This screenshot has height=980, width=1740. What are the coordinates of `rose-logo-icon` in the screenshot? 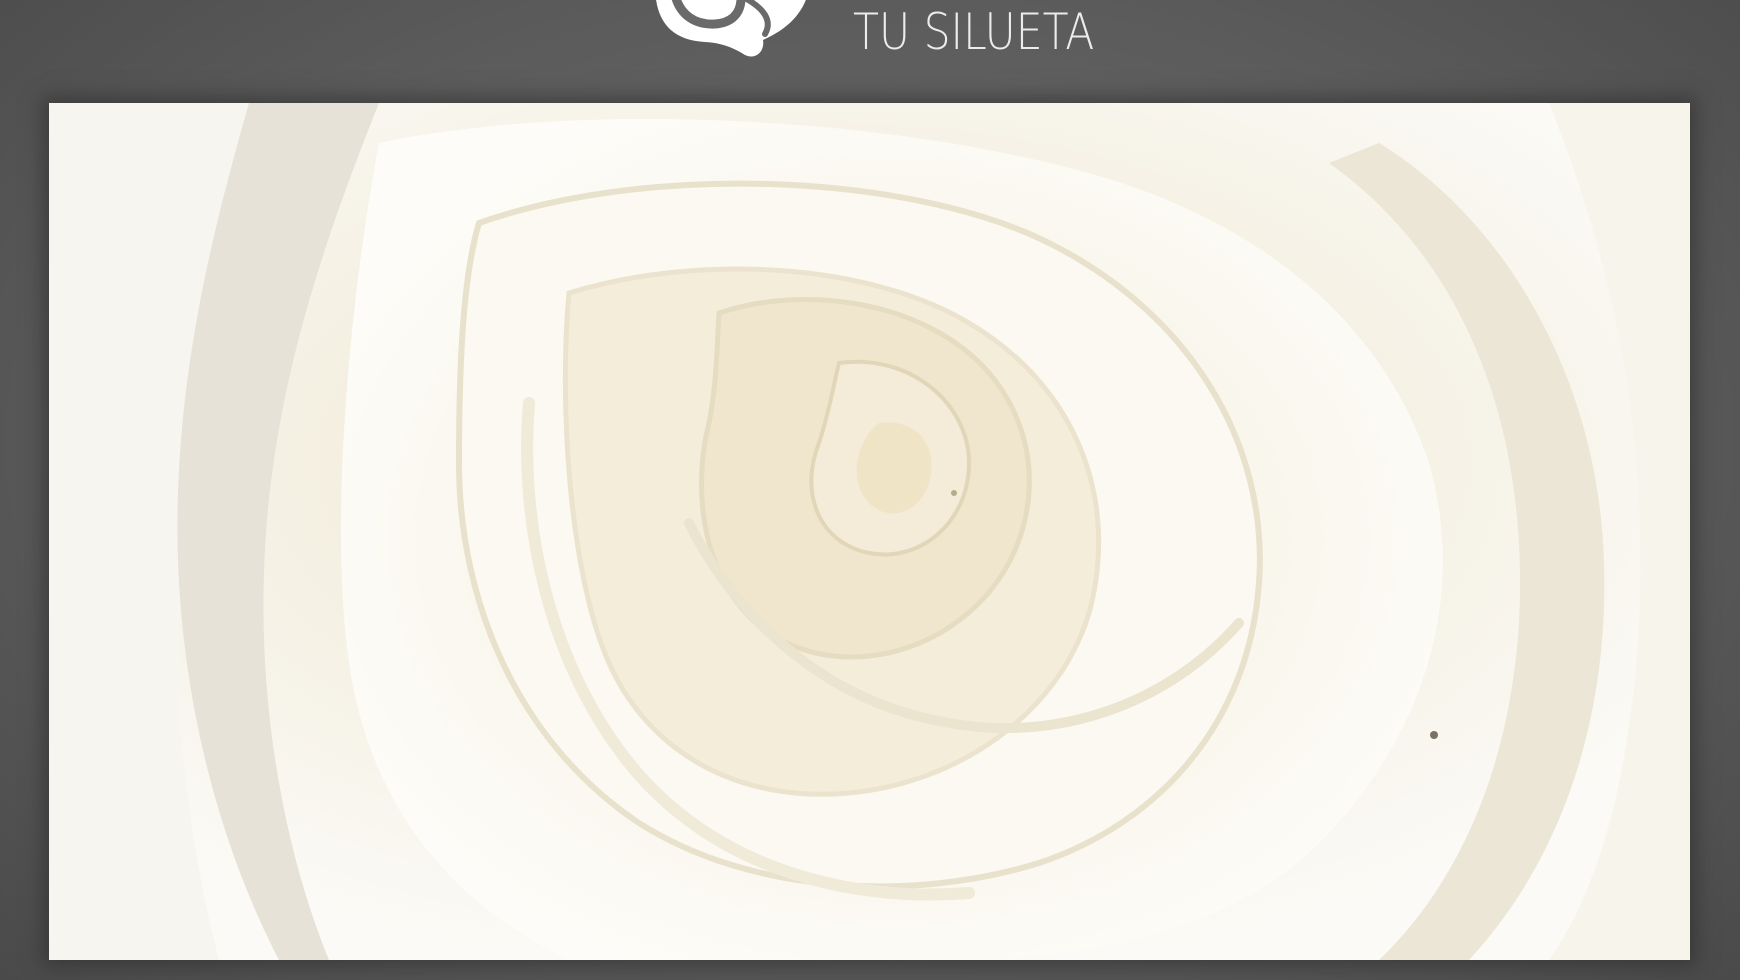 It's located at (730, 32).